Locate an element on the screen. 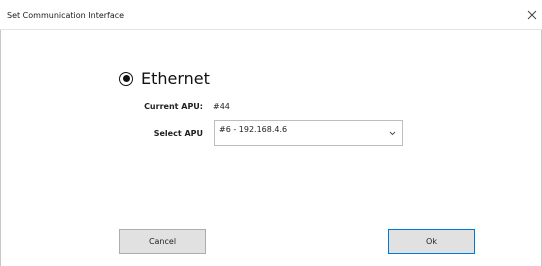 The image size is (542, 266). title-bar: Set Communication Interface is located at coordinates (271, 15).